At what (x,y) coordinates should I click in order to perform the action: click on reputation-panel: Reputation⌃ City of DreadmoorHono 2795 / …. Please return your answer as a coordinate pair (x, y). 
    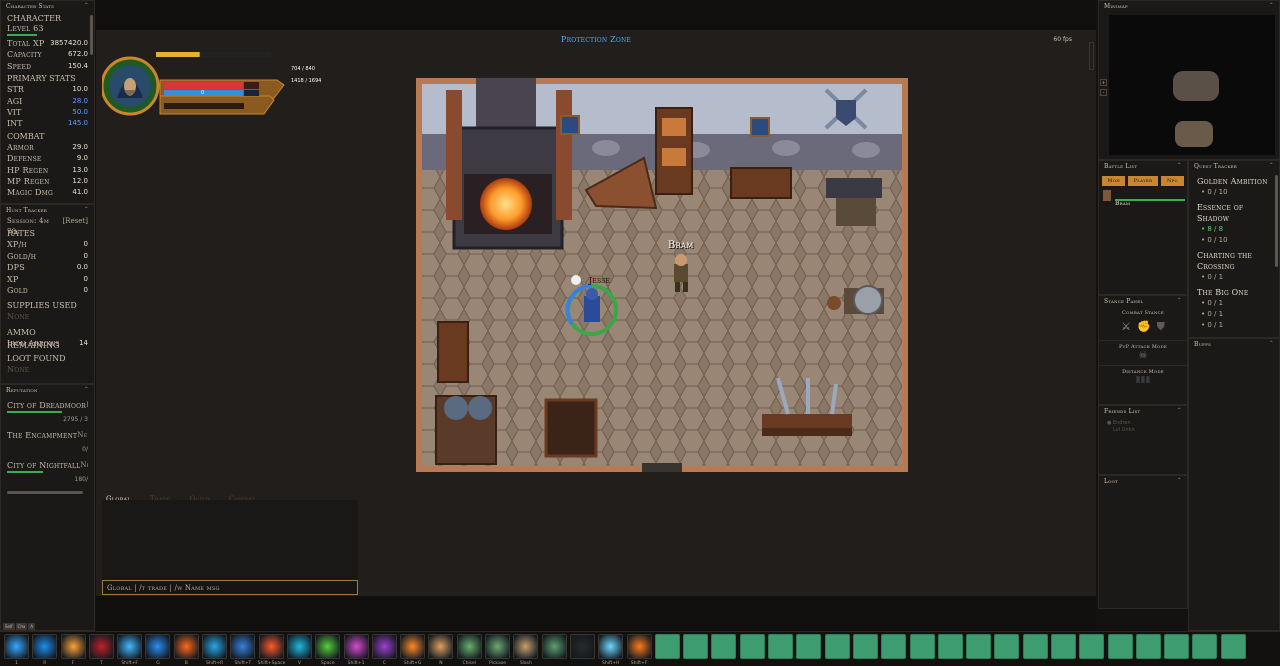
    Looking at the image, I should click on (47, 507).